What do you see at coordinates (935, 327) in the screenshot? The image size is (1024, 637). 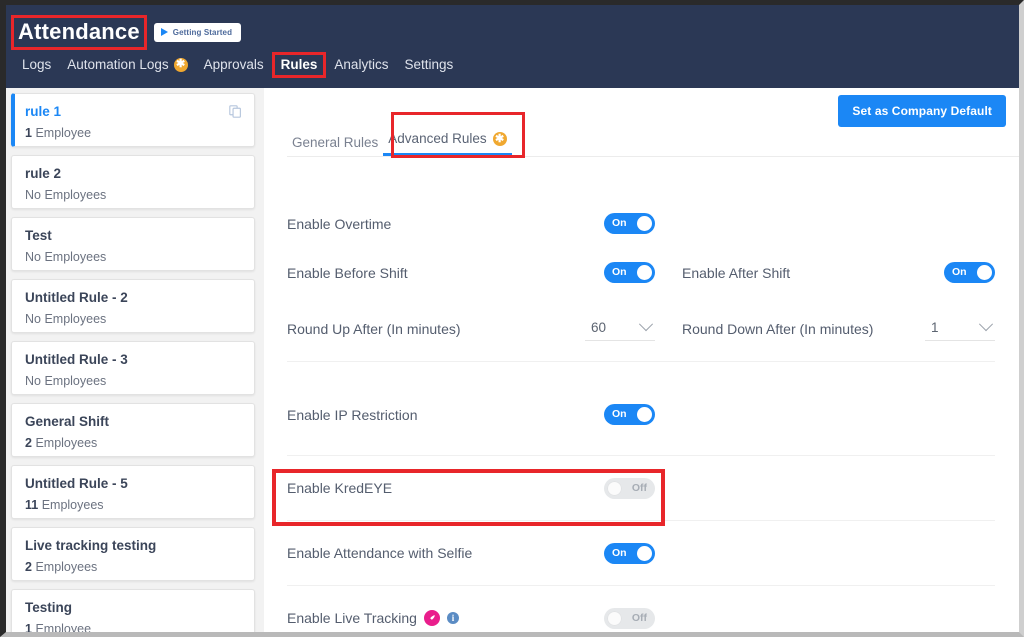 I see `round-down-value: 1` at bounding box center [935, 327].